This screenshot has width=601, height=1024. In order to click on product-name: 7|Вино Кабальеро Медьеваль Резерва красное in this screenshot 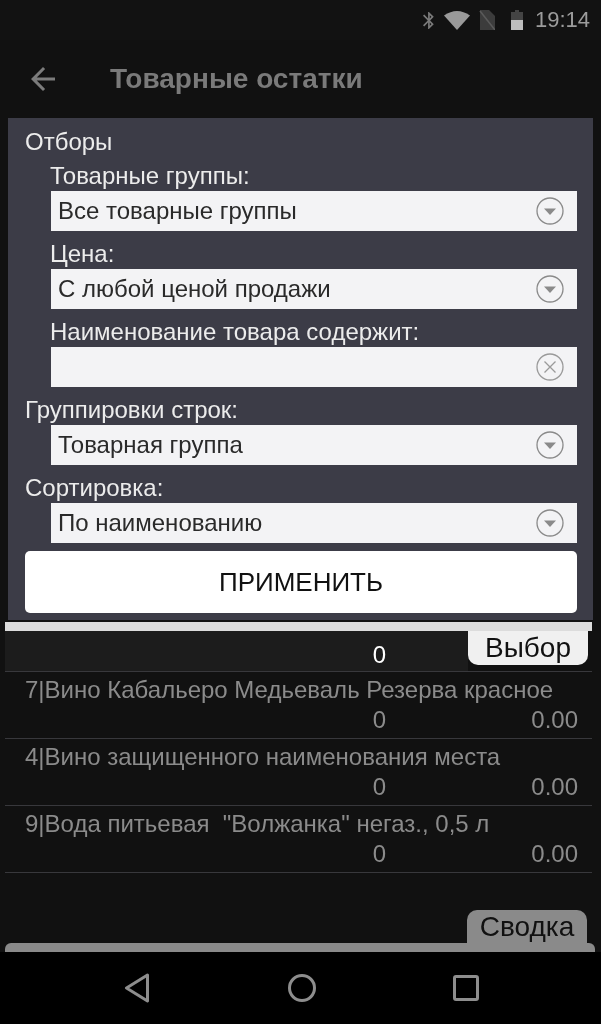, I will do `click(290, 690)`.